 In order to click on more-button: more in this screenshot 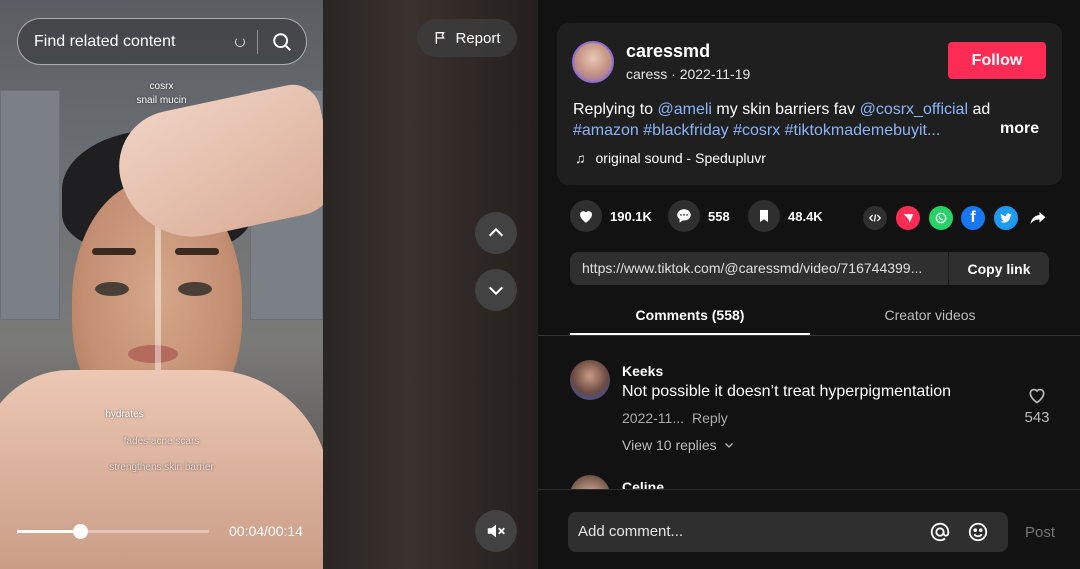, I will do `click(1019, 129)`.